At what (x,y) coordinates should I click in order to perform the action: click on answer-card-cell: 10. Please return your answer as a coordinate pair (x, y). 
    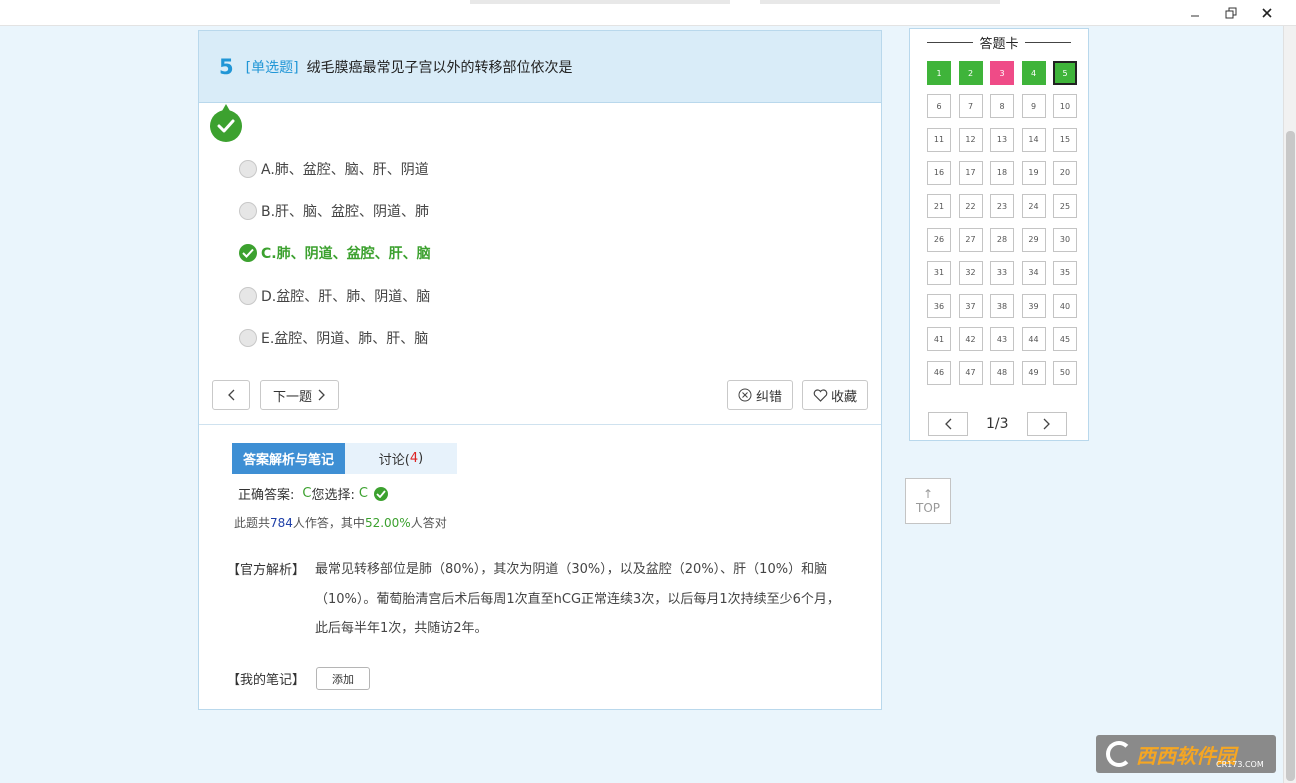
    Looking at the image, I should click on (1065, 106).